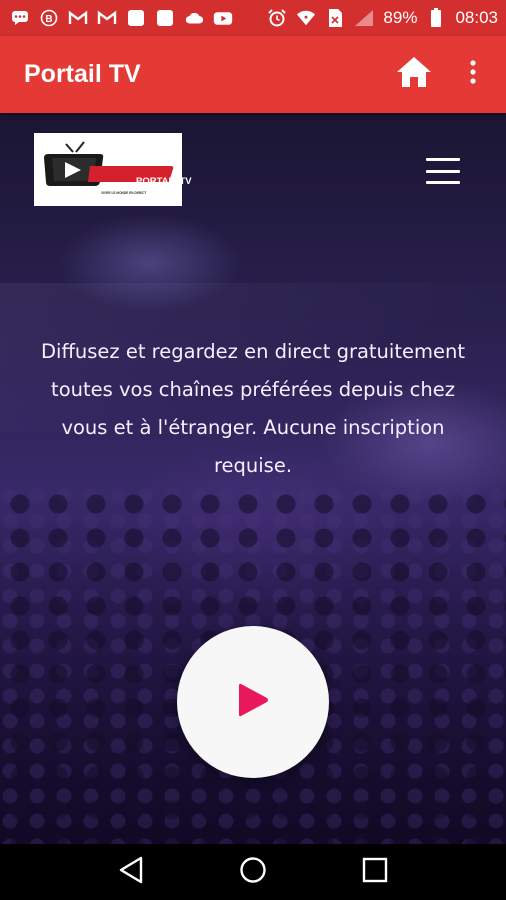 This screenshot has height=900, width=506. I want to click on home-icon, so click(414, 74).